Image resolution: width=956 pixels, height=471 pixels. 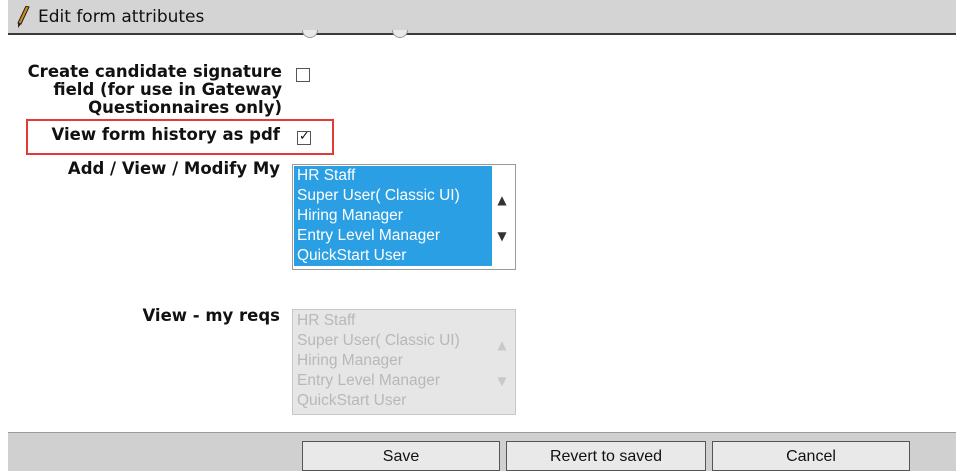 What do you see at coordinates (167, 89) in the screenshot?
I see `signature-label-line2: field (for use in Gateway` at bounding box center [167, 89].